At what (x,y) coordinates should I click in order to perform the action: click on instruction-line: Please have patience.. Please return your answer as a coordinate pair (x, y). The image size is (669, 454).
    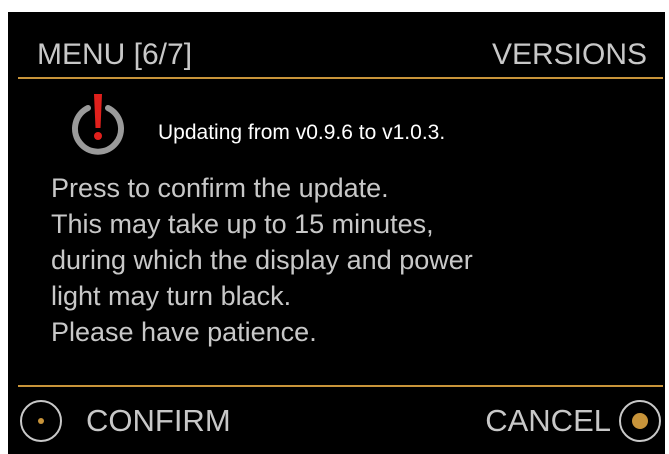
    Looking at the image, I should click on (184, 332).